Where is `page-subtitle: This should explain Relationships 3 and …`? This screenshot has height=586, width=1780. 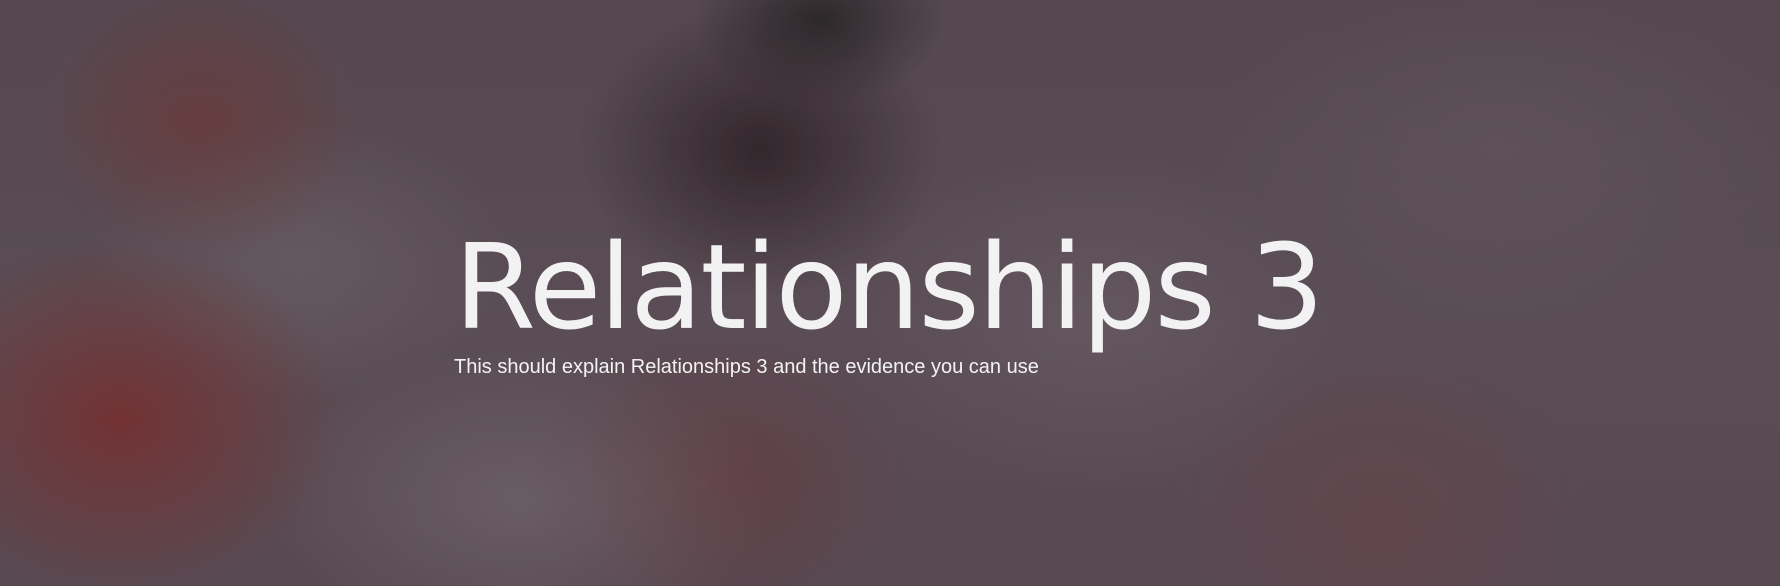 page-subtitle: This should explain Relationships 3 and … is located at coordinates (746, 367).